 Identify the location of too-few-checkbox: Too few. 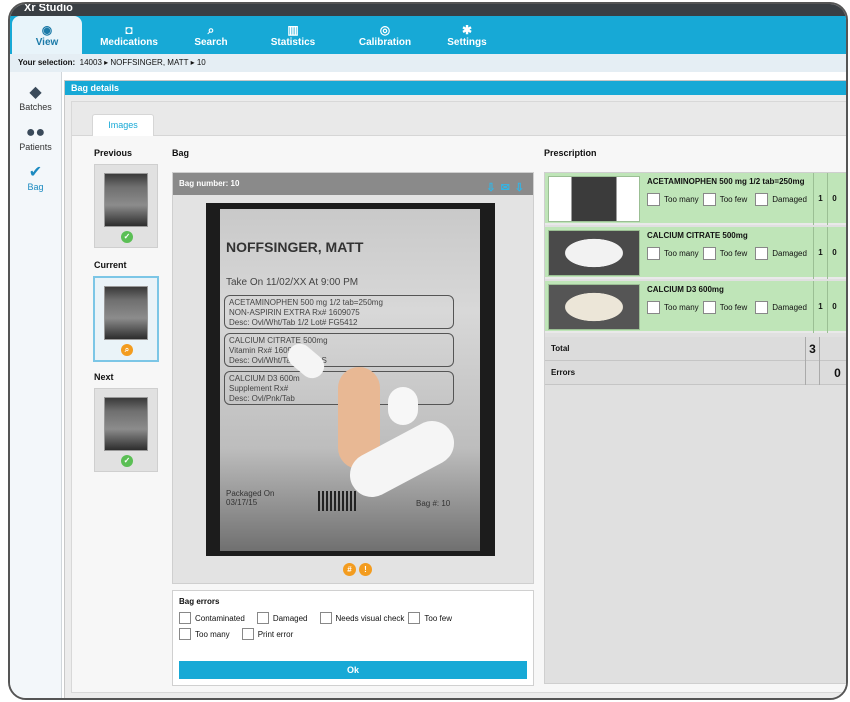
(430, 618).